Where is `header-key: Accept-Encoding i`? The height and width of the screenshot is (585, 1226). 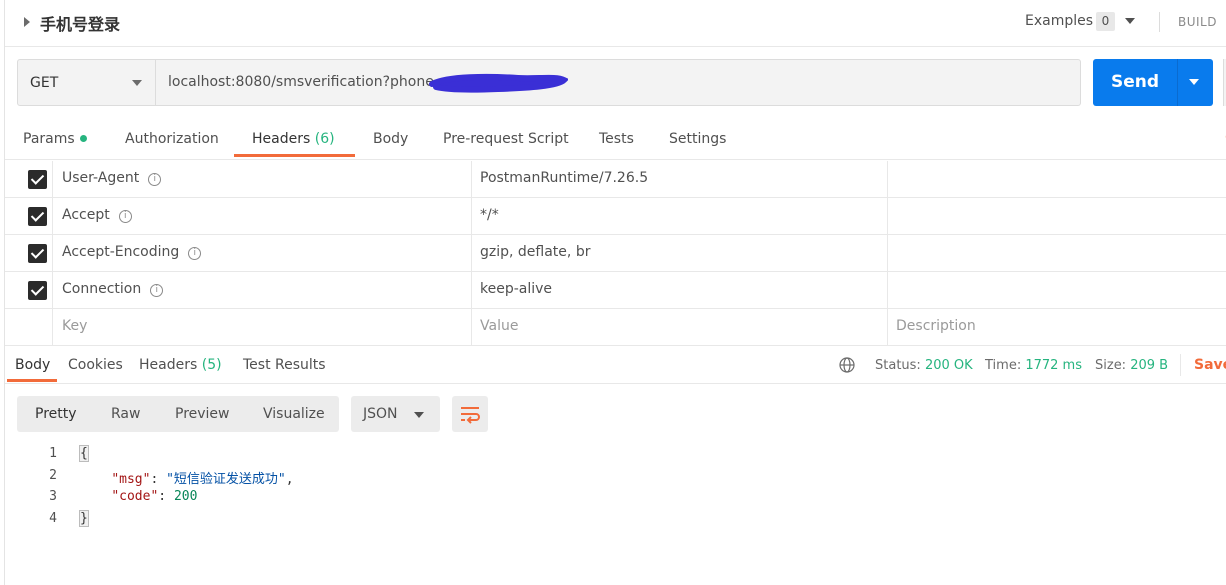 header-key: Accept-Encoding i is located at coordinates (132, 252).